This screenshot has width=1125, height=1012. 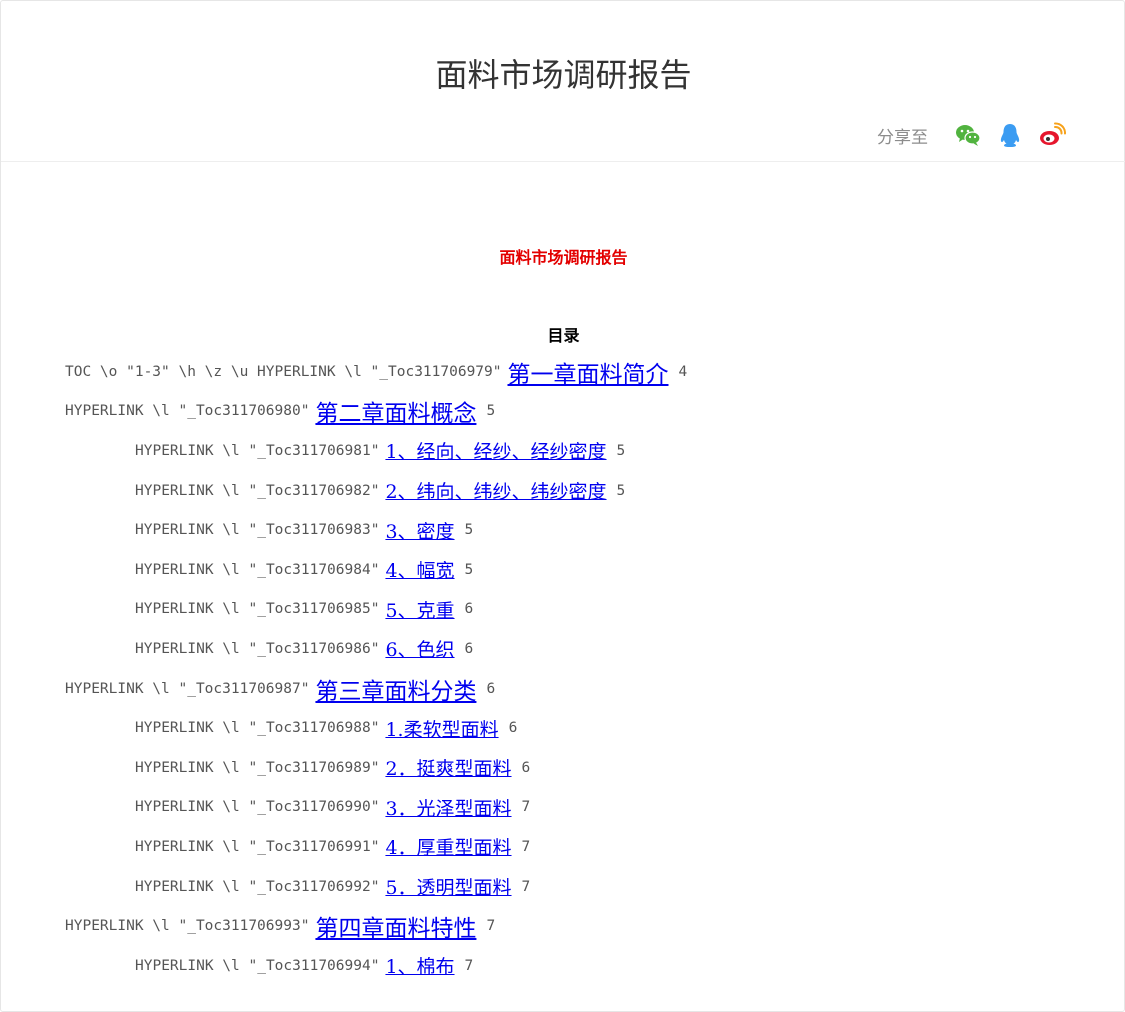 What do you see at coordinates (1010, 135) in the screenshot?
I see `qq-icon` at bounding box center [1010, 135].